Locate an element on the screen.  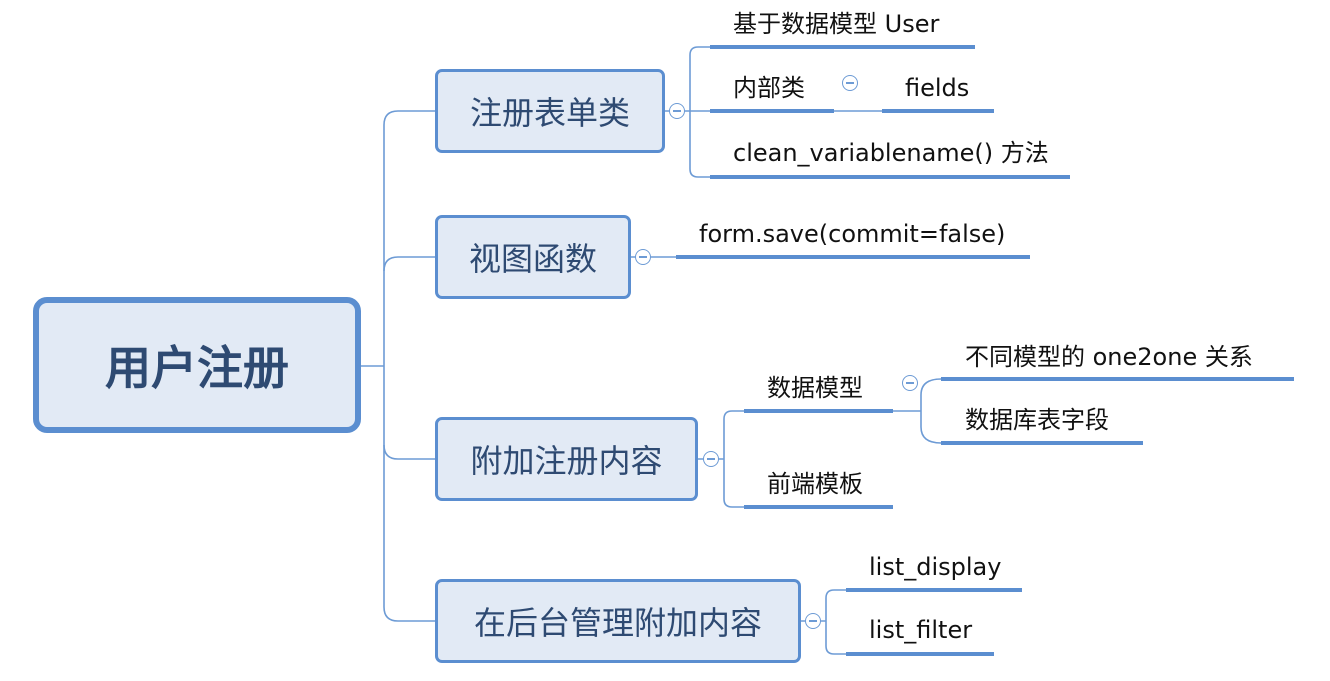
branch-extra-content: 附加注册内容 is located at coordinates (566, 459).